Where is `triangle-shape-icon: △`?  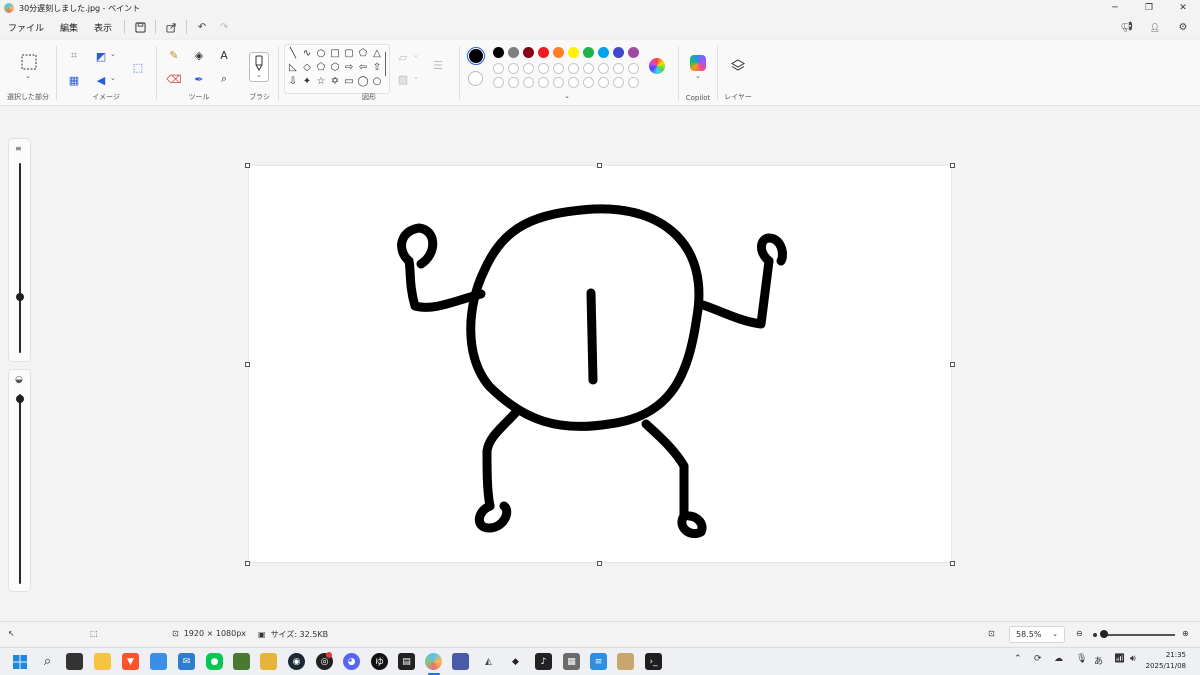 triangle-shape-icon: △ is located at coordinates (377, 53).